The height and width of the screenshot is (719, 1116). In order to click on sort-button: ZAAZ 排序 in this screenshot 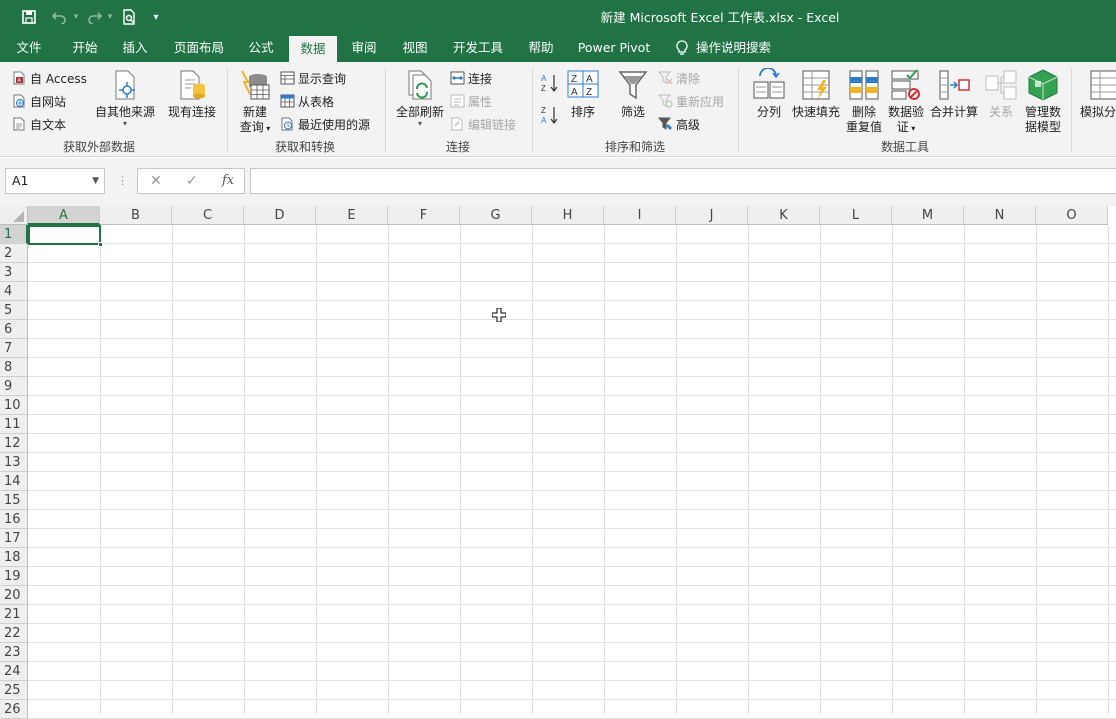, I will do `click(583, 94)`.